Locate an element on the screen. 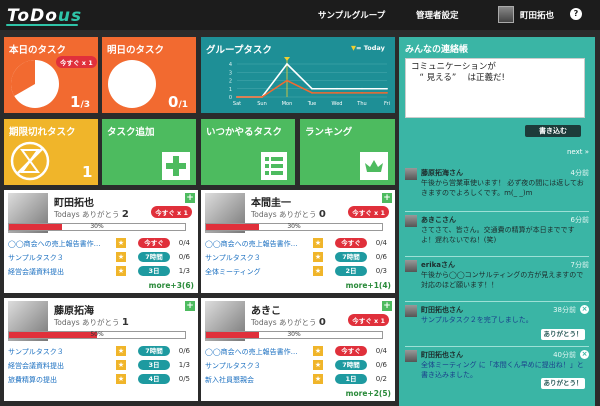  feed-author: erikaさん is located at coordinates (438, 265).